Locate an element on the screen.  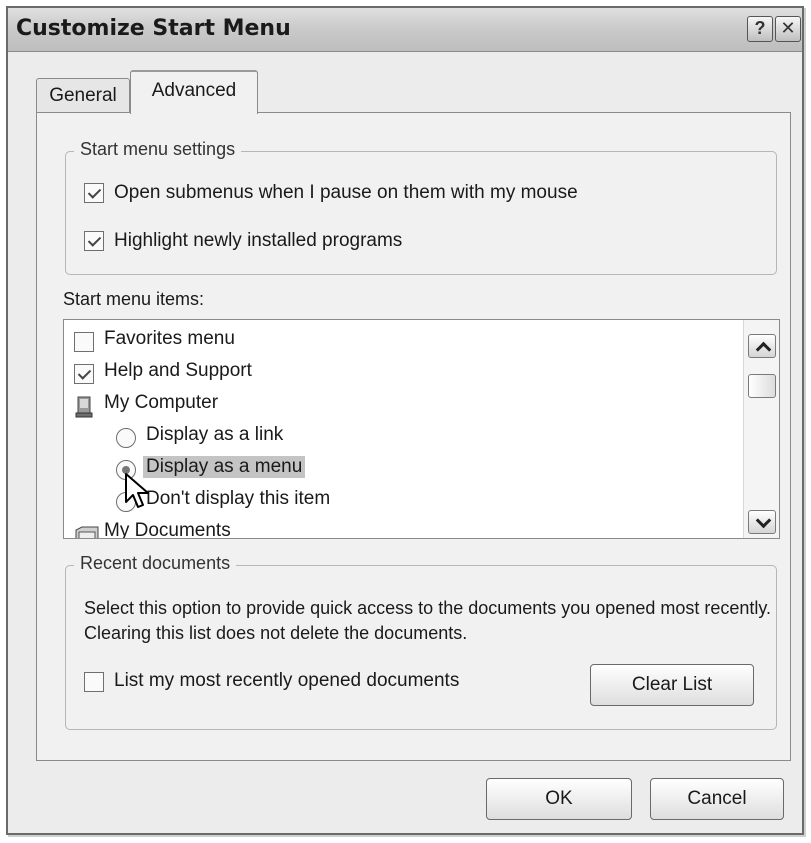
clear-list-button: Clear List is located at coordinates (672, 685).